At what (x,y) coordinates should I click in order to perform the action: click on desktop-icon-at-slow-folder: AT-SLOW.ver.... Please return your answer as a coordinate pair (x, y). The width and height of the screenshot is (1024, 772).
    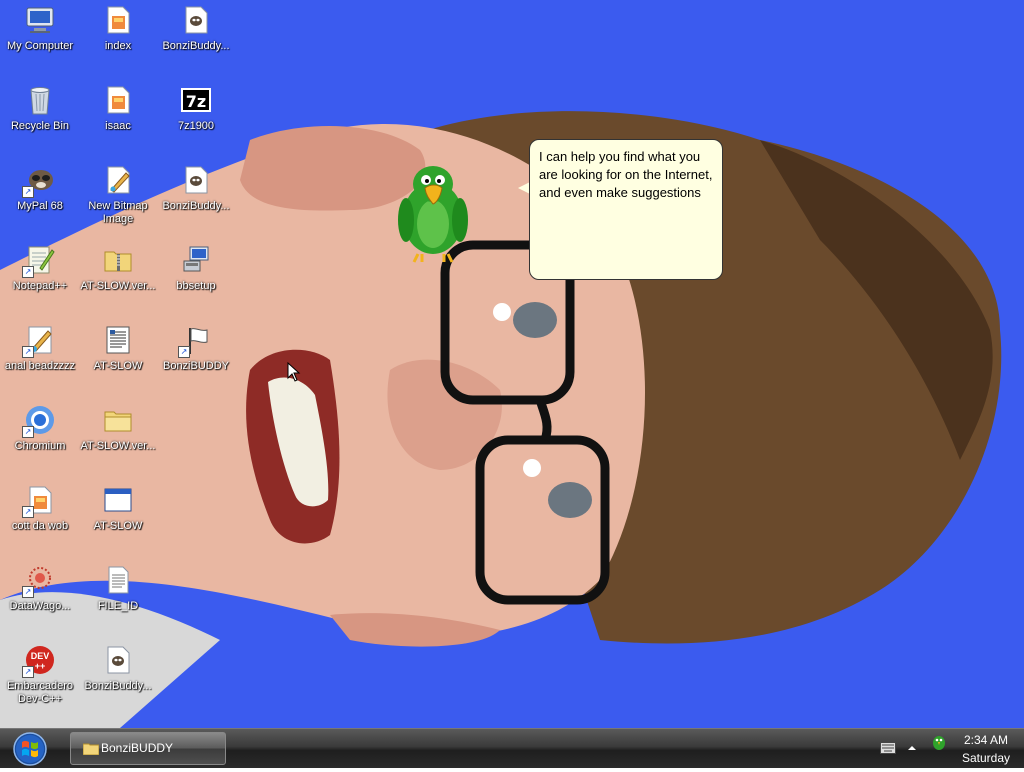
    Looking at the image, I should click on (118, 441).